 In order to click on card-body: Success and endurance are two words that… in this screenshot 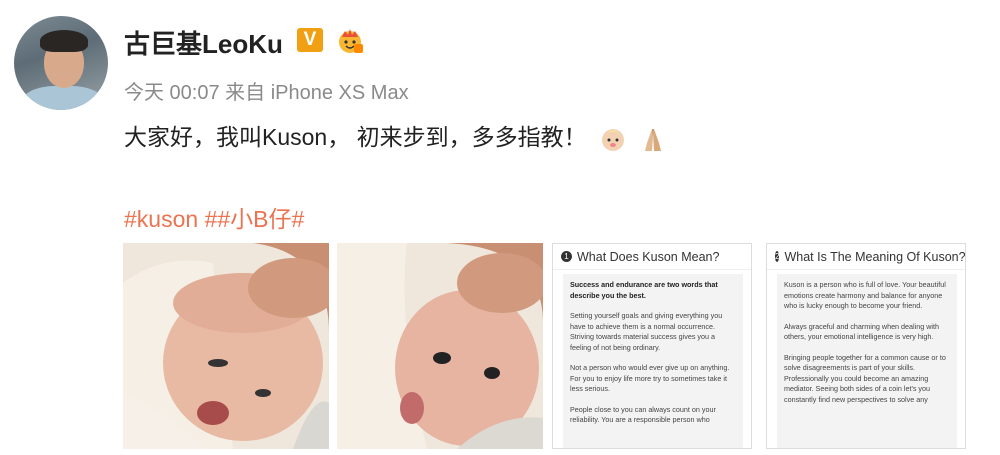, I will do `click(653, 361)`.